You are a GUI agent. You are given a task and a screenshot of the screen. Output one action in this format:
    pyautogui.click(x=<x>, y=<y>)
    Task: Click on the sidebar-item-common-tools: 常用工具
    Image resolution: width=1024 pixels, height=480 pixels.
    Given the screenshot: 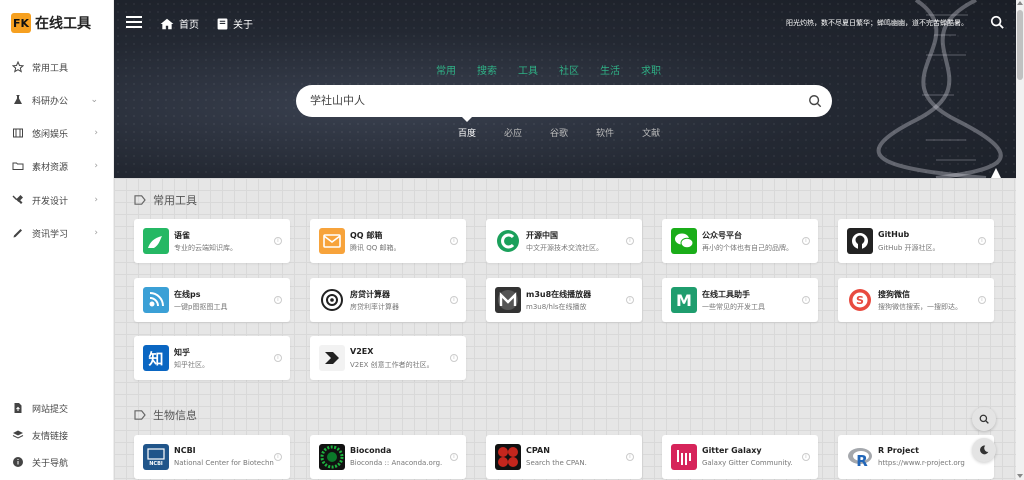 What is the action you would take?
    pyautogui.click(x=57, y=67)
    